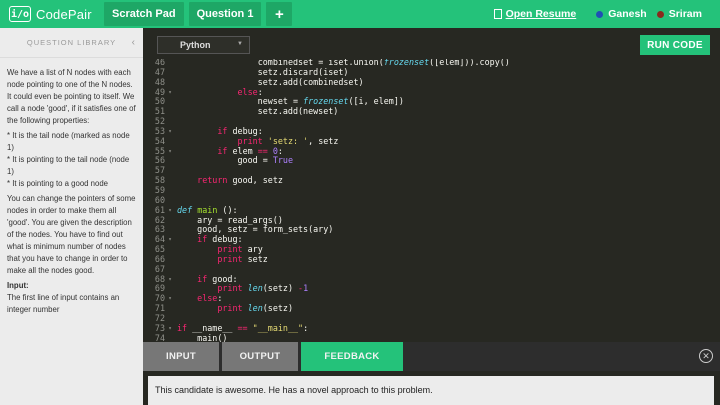  Describe the element at coordinates (675, 45) in the screenshot. I see `run-code-button: RUN CODE` at that location.